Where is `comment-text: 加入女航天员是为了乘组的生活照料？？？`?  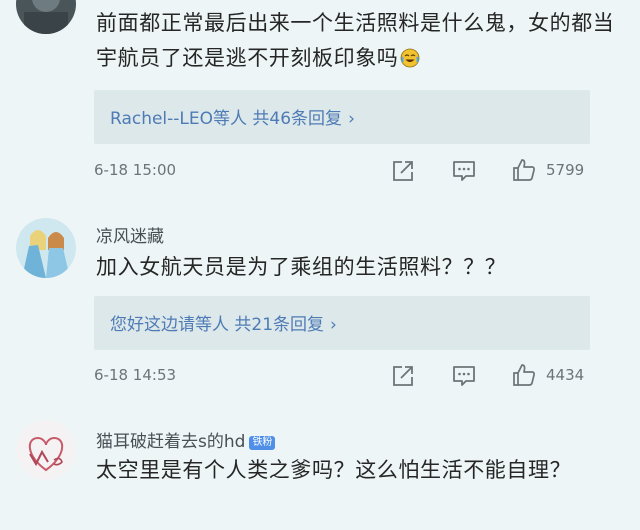
comment-text: 加入女航天员是为了乘组的生活照料？？？ is located at coordinates (301, 267).